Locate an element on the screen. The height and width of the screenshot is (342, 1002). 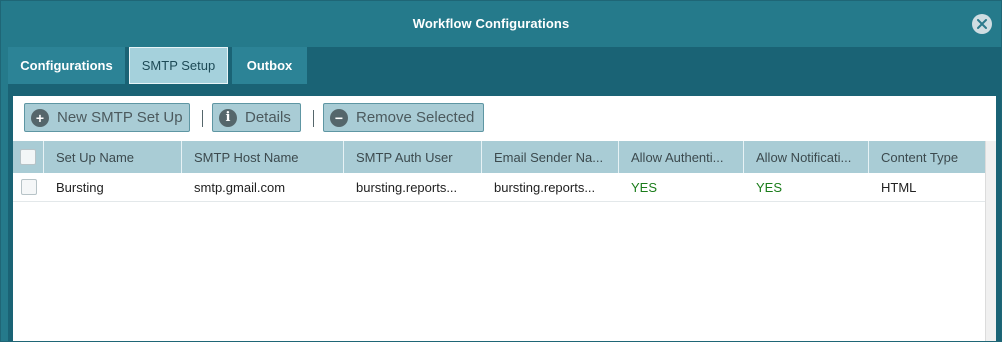
close-button is located at coordinates (982, 24).